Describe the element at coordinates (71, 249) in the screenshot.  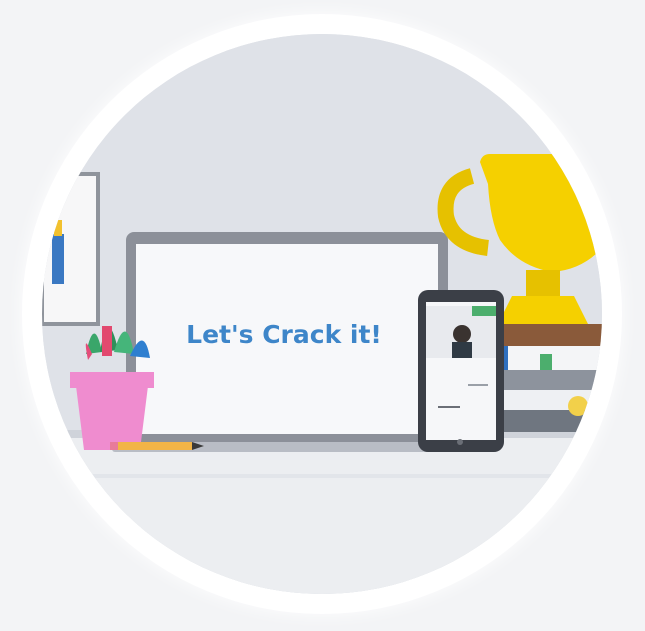
I see `picture-frame-icon` at that location.